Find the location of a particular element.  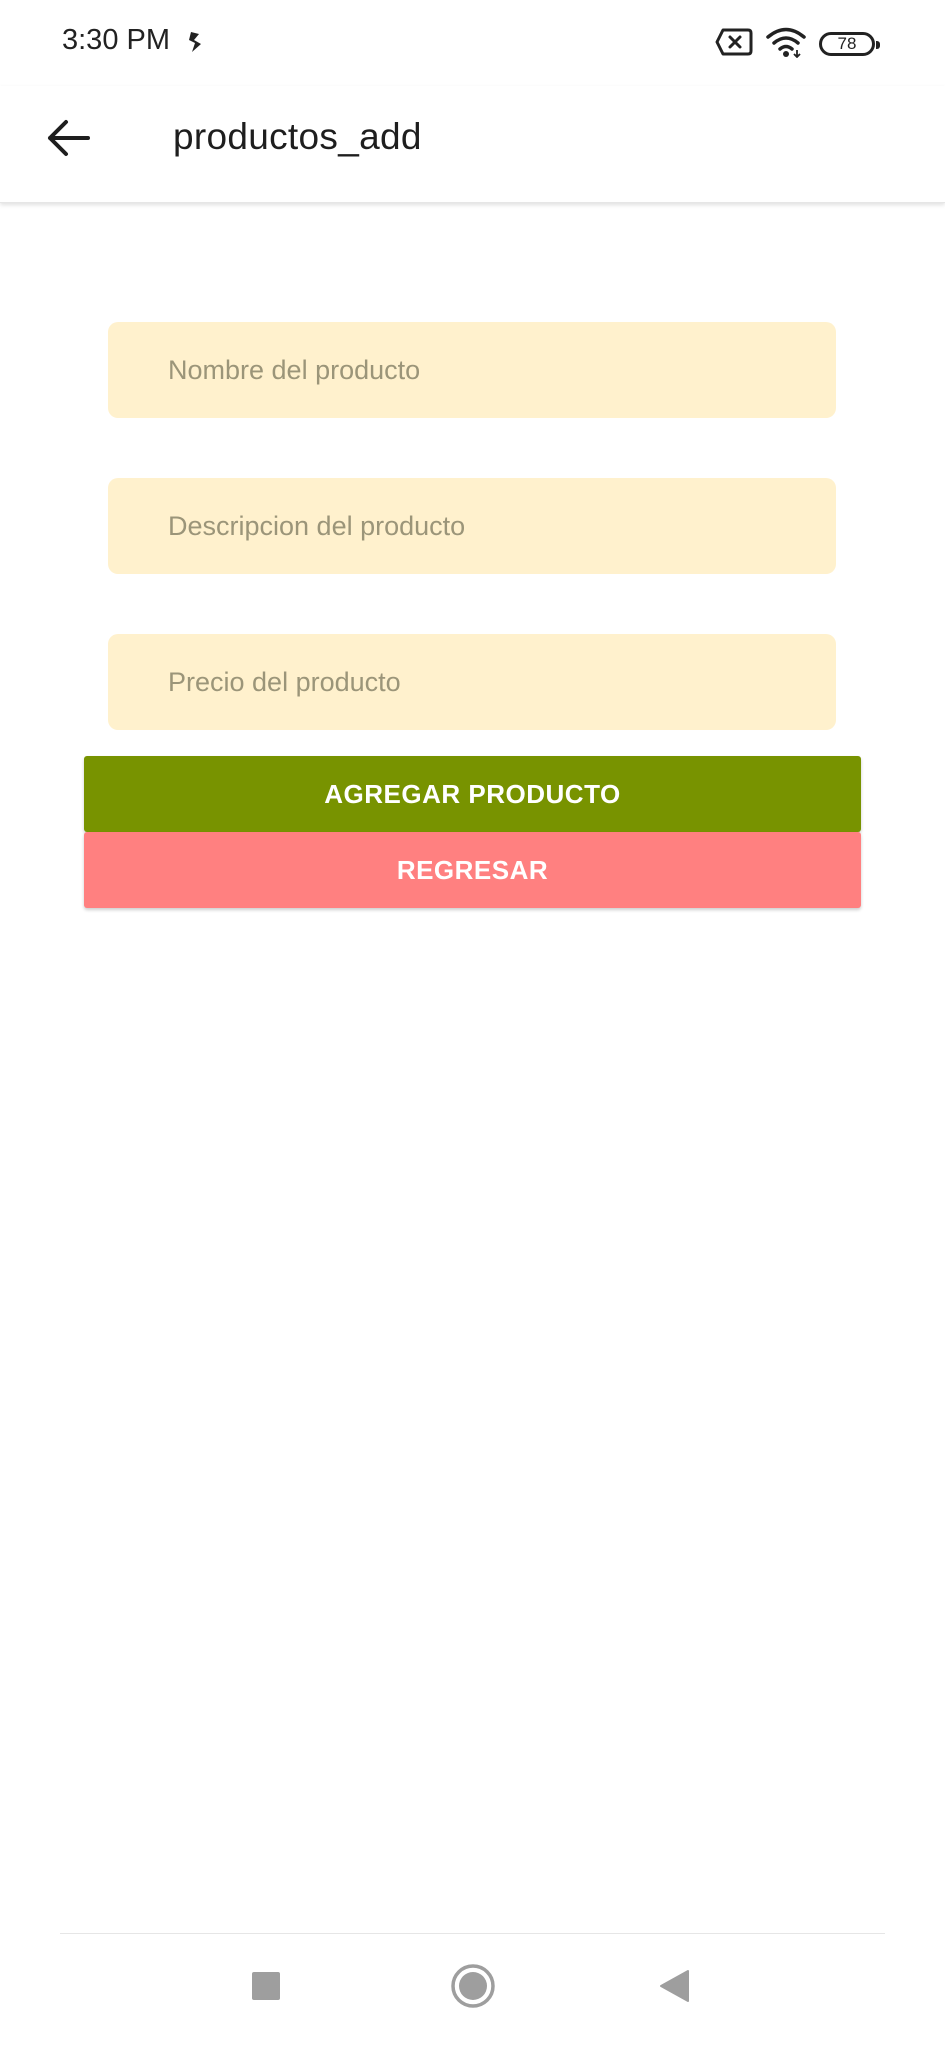

product-description-field is located at coordinates (472, 526).